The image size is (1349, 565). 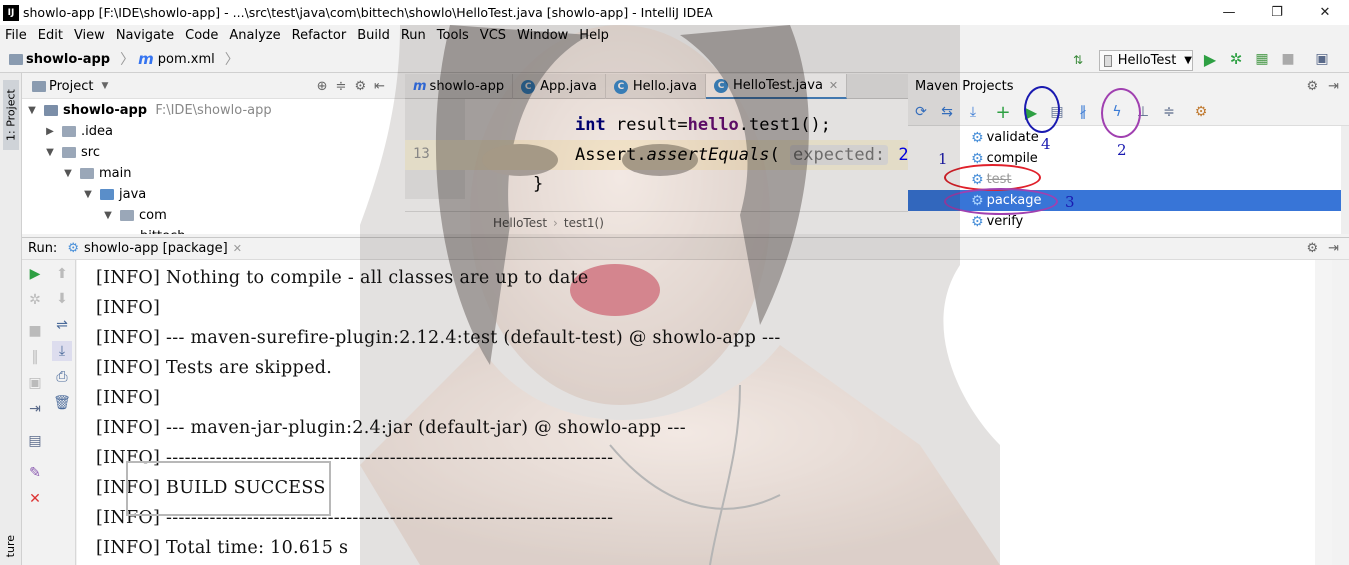 What do you see at coordinates (777, 86) in the screenshot?
I see `tab-hellotest-java: C HelloTest.java ✕` at bounding box center [777, 86].